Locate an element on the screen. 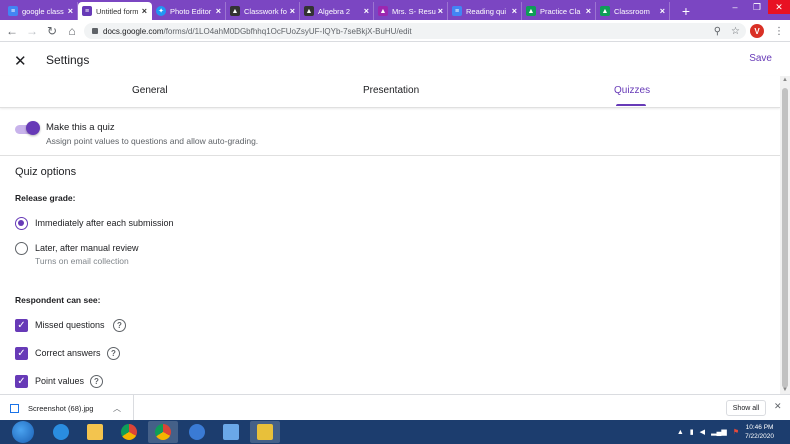 The height and width of the screenshot is (444, 790). taskbar-ie-icon is located at coordinates (61, 432).